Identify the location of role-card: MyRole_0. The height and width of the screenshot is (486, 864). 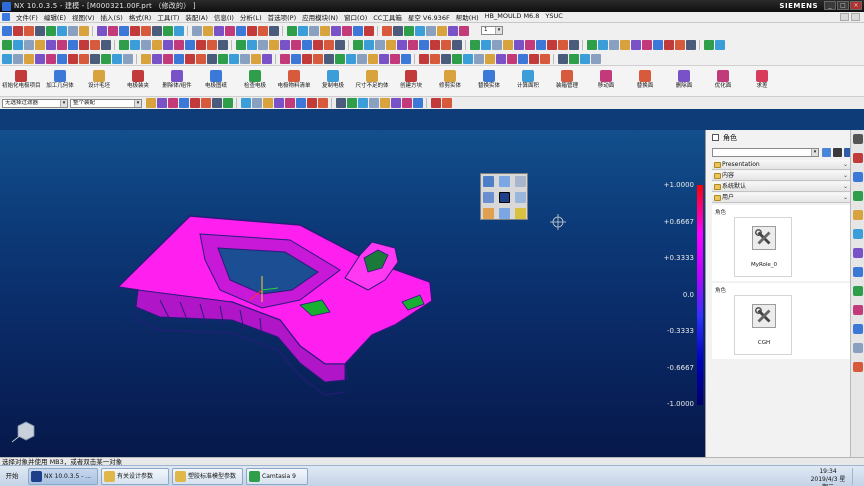
(763, 247).